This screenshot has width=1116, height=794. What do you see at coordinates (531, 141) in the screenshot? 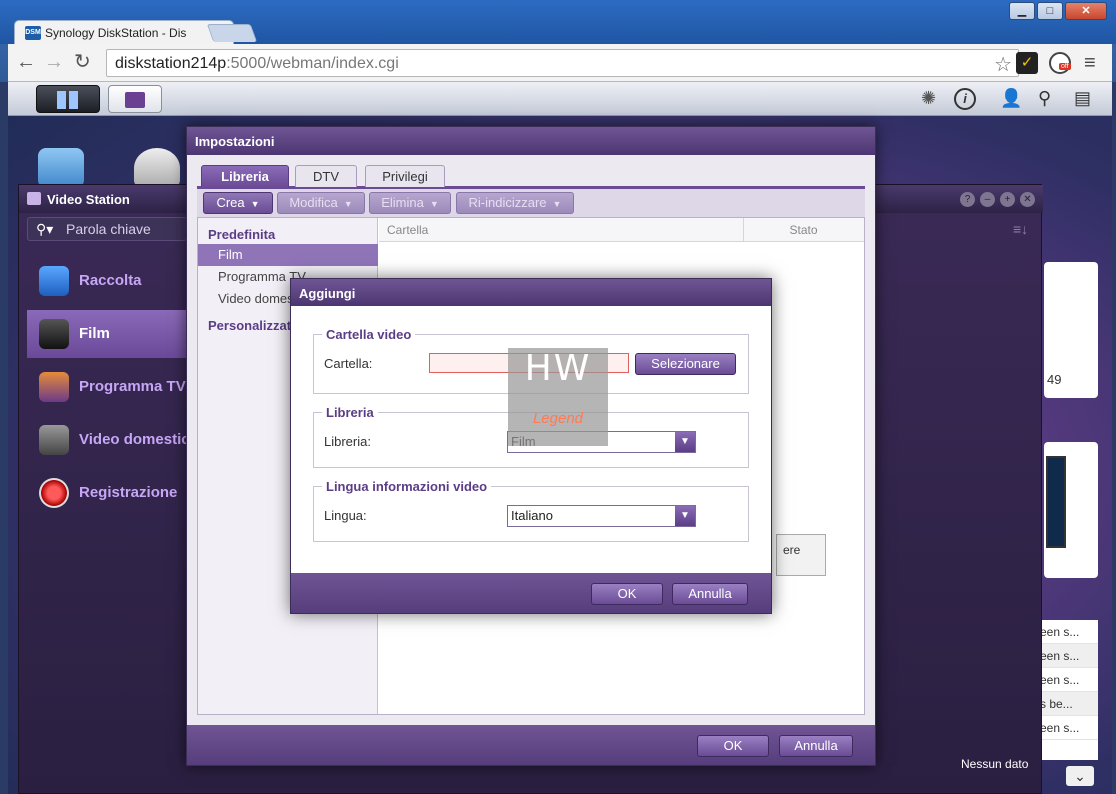
I see `settings-titlebar: Impostazioni` at bounding box center [531, 141].